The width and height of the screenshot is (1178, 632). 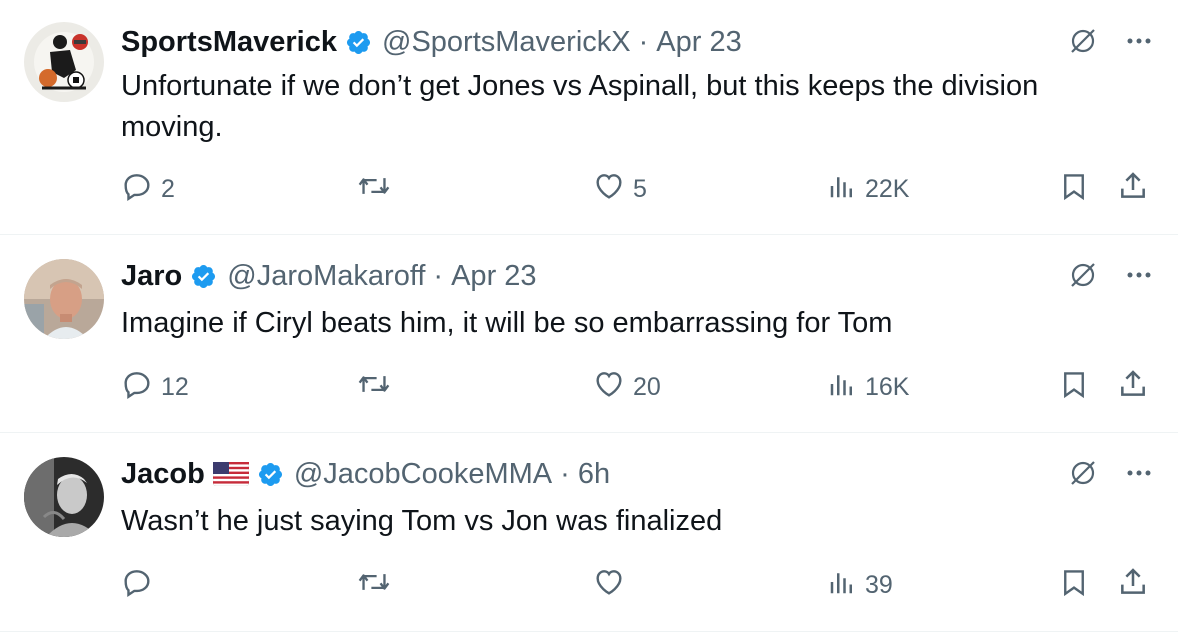 What do you see at coordinates (175, 387) in the screenshot?
I see `reply-count: 12` at bounding box center [175, 387].